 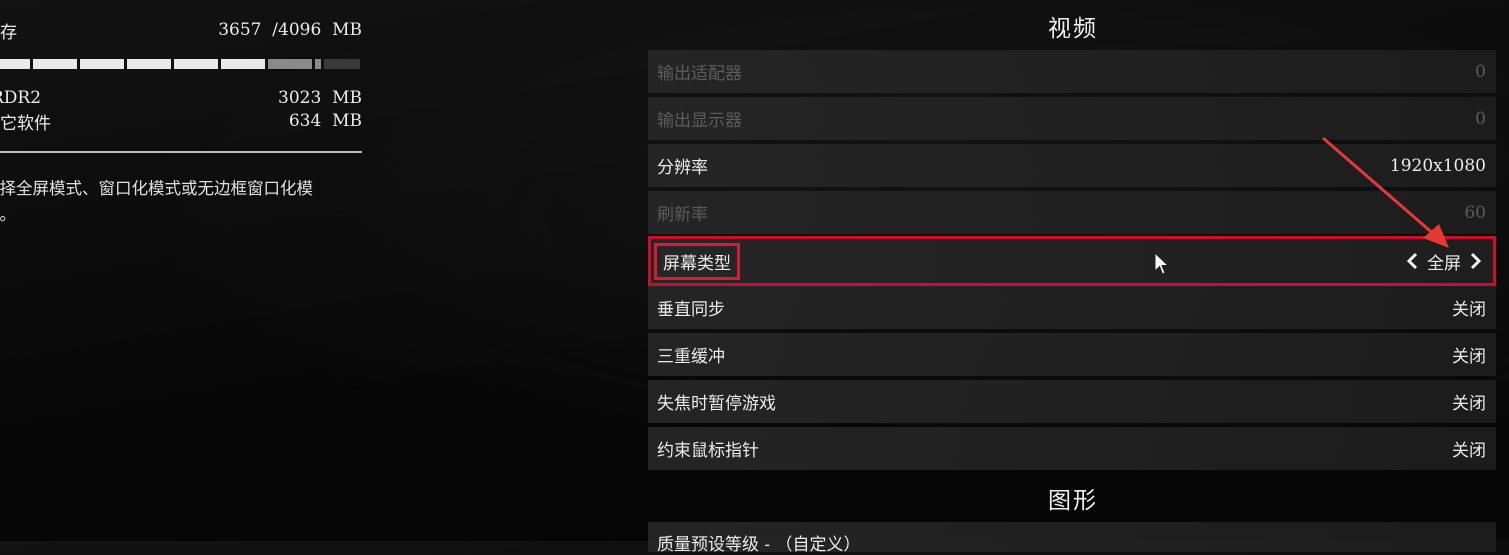 I want to click on setting-label: 约束鼠标指针, so click(x=708, y=451).